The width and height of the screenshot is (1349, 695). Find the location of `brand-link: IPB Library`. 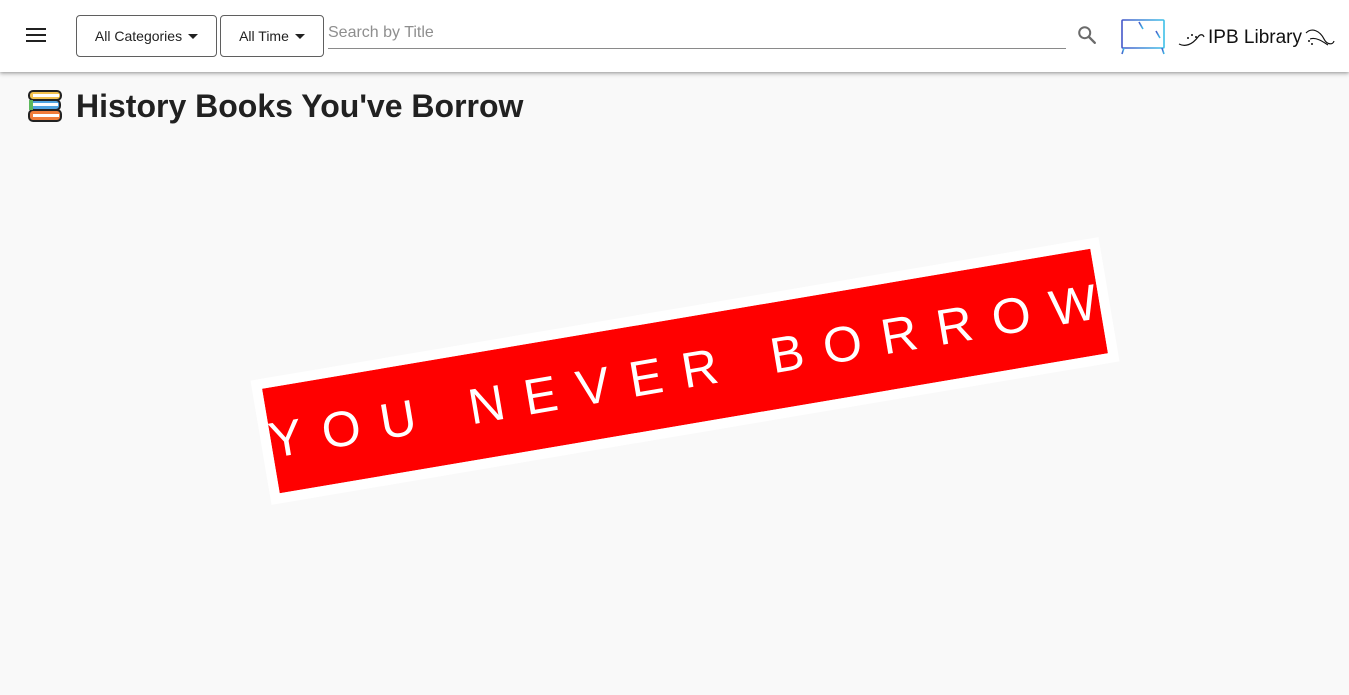

brand-link: IPB Library is located at coordinates (1256, 38).